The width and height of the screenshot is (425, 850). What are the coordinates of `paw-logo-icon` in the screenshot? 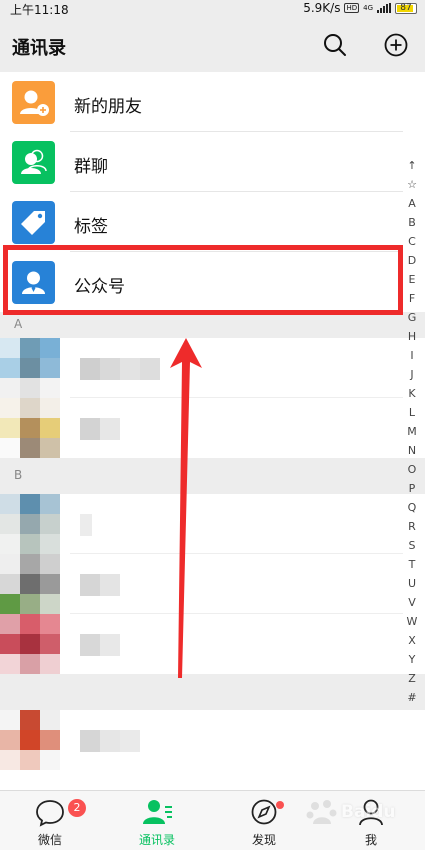 It's located at (321, 812).